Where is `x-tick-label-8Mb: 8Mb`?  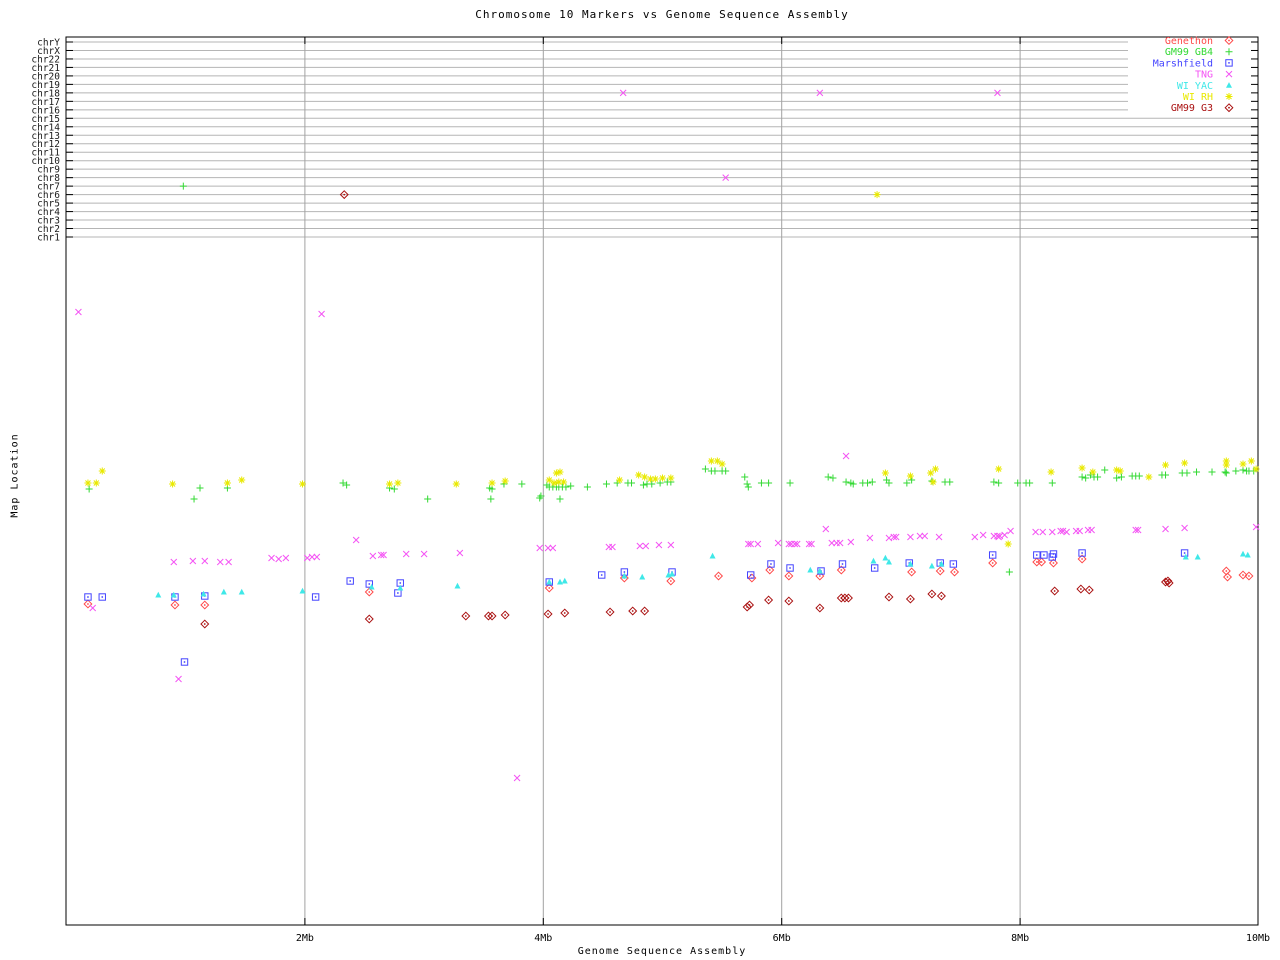
x-tick-label-8Mb: 8Mb is located at coordinates (1020, 938).